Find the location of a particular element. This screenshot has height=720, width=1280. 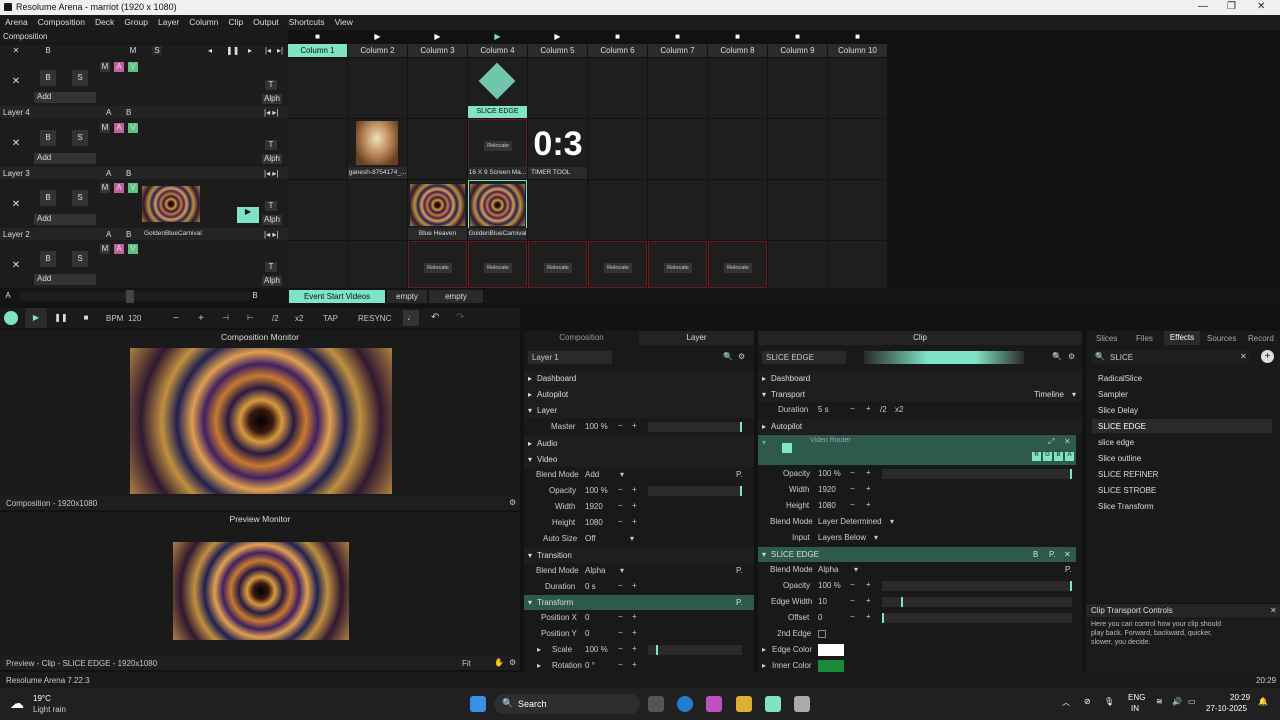

comp-bypass-button: B is located at coordinates (48, 50).